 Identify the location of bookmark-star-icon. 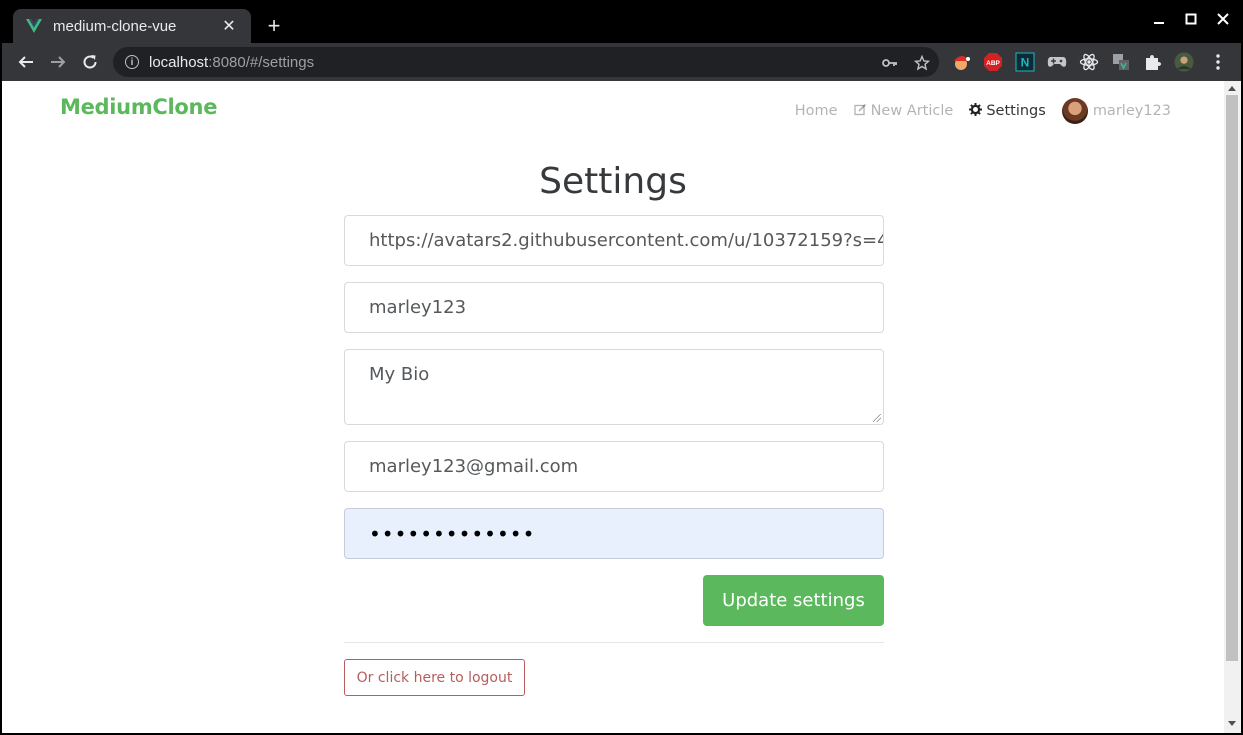
(922, 63).